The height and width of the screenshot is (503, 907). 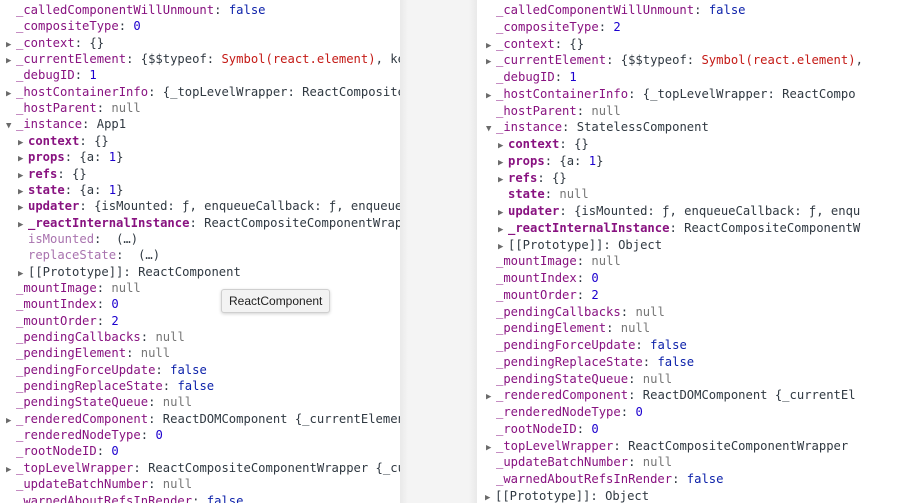 I want to click on property-value: Symbol(react.element), so click(x=298, y=59).